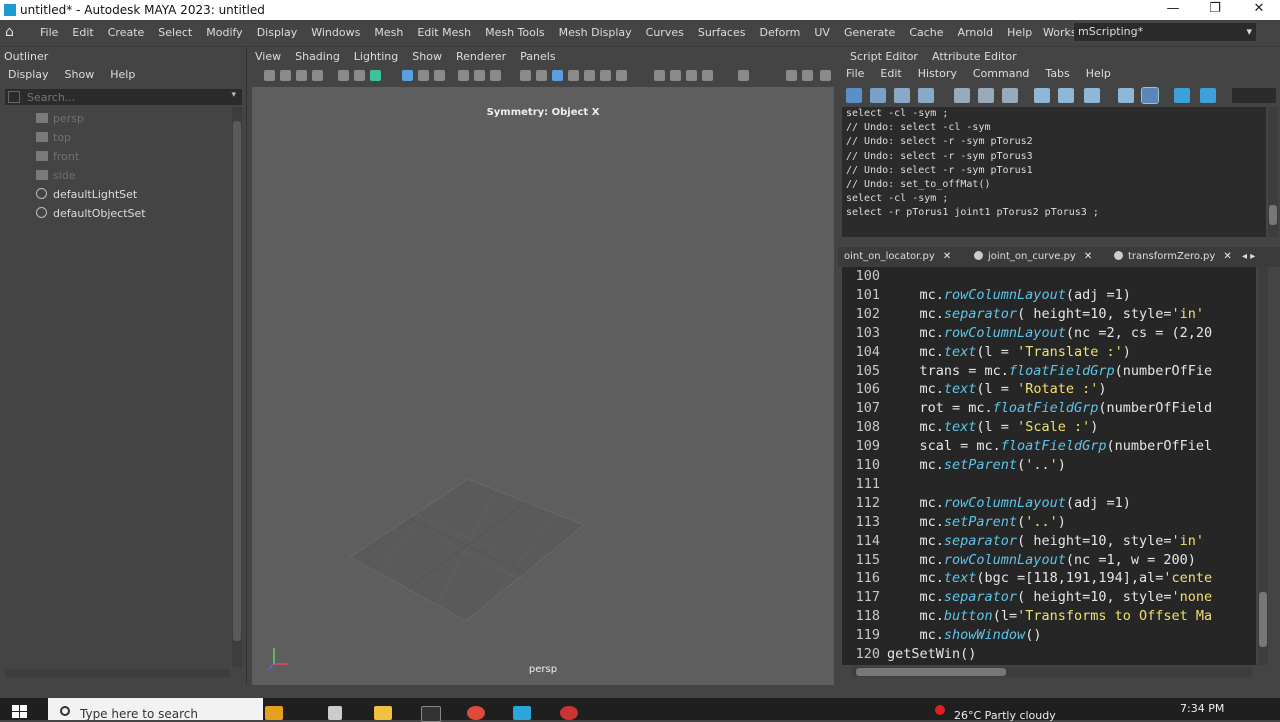  Describe the element at coordinates (1066, 95) in the screenshot. I see `show-input-icon` at that location.